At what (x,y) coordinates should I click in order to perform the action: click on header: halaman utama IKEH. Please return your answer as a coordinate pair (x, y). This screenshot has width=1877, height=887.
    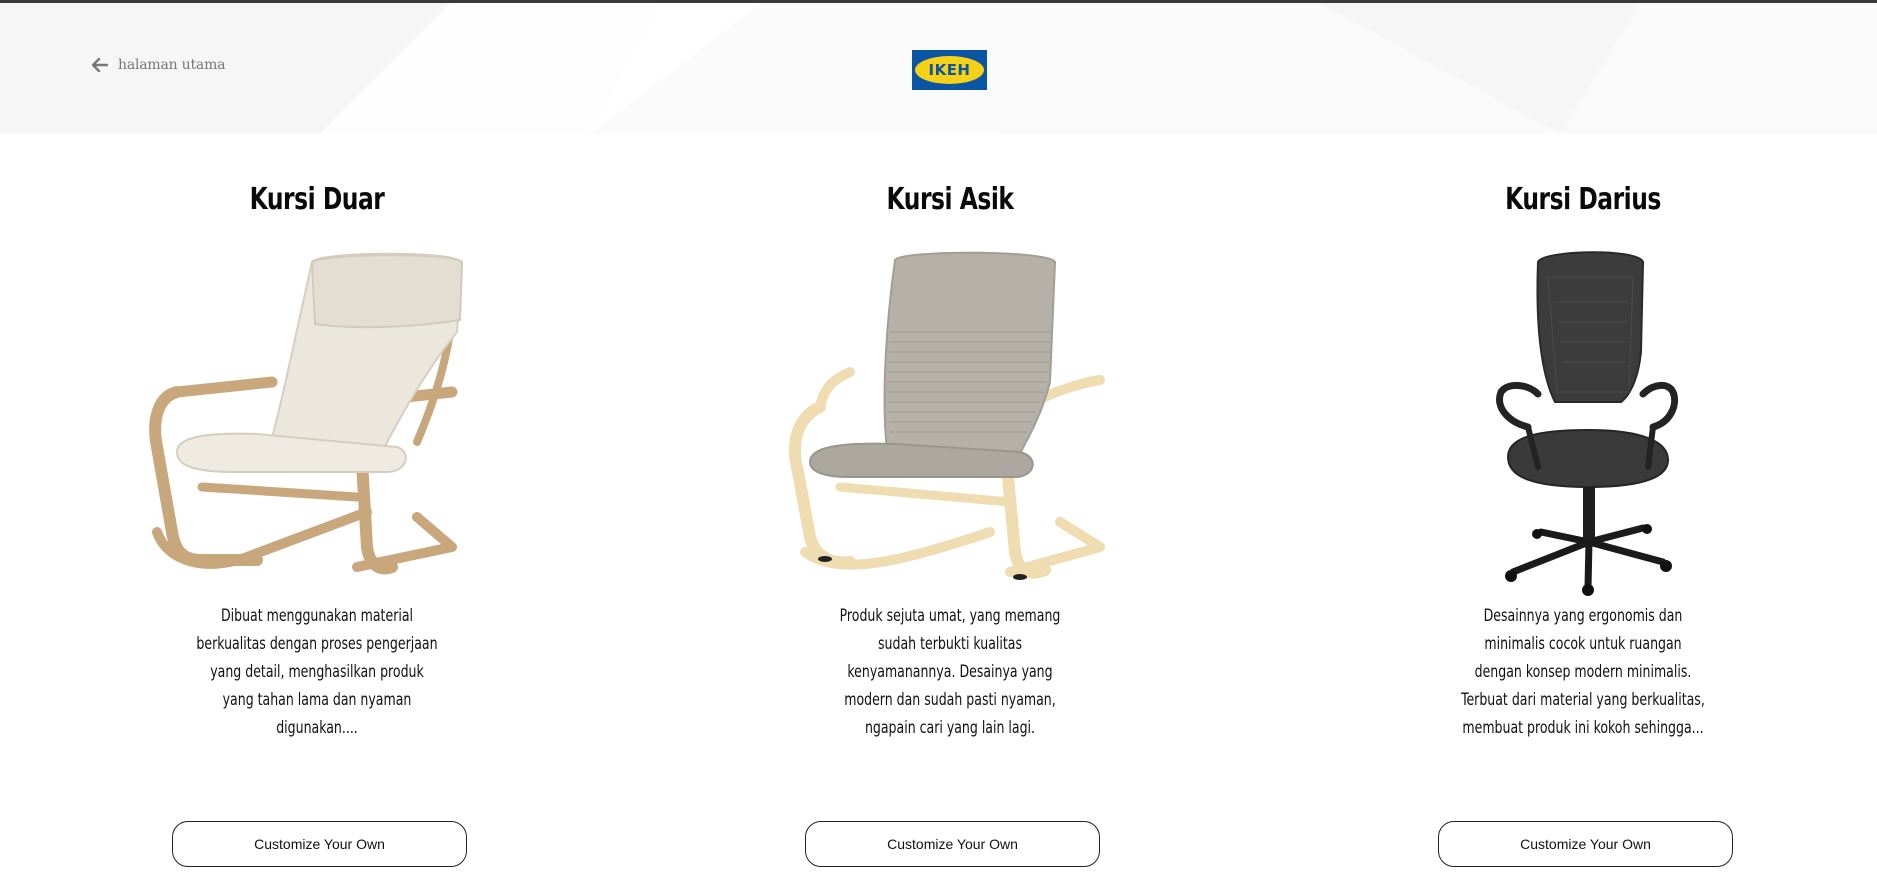
    Looking at the image, I should click on (938, 68).